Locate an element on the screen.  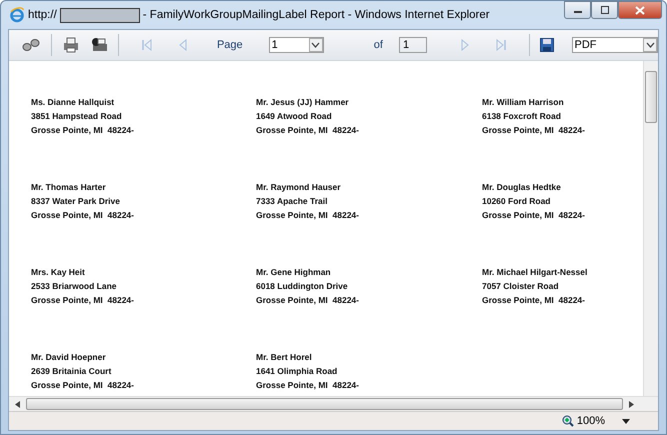
address-line: 3851 Hampstead Road is located at coordinates (77, 116).